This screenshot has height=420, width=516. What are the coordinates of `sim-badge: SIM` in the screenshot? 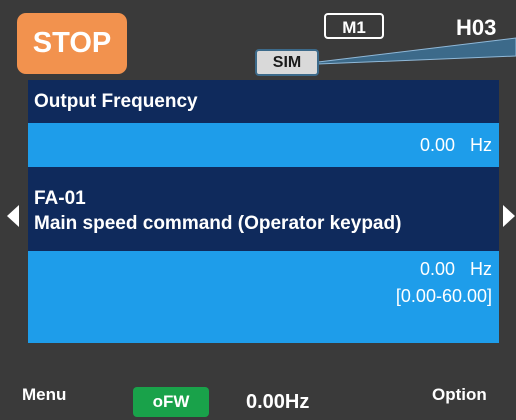 It's located at (287, 62).